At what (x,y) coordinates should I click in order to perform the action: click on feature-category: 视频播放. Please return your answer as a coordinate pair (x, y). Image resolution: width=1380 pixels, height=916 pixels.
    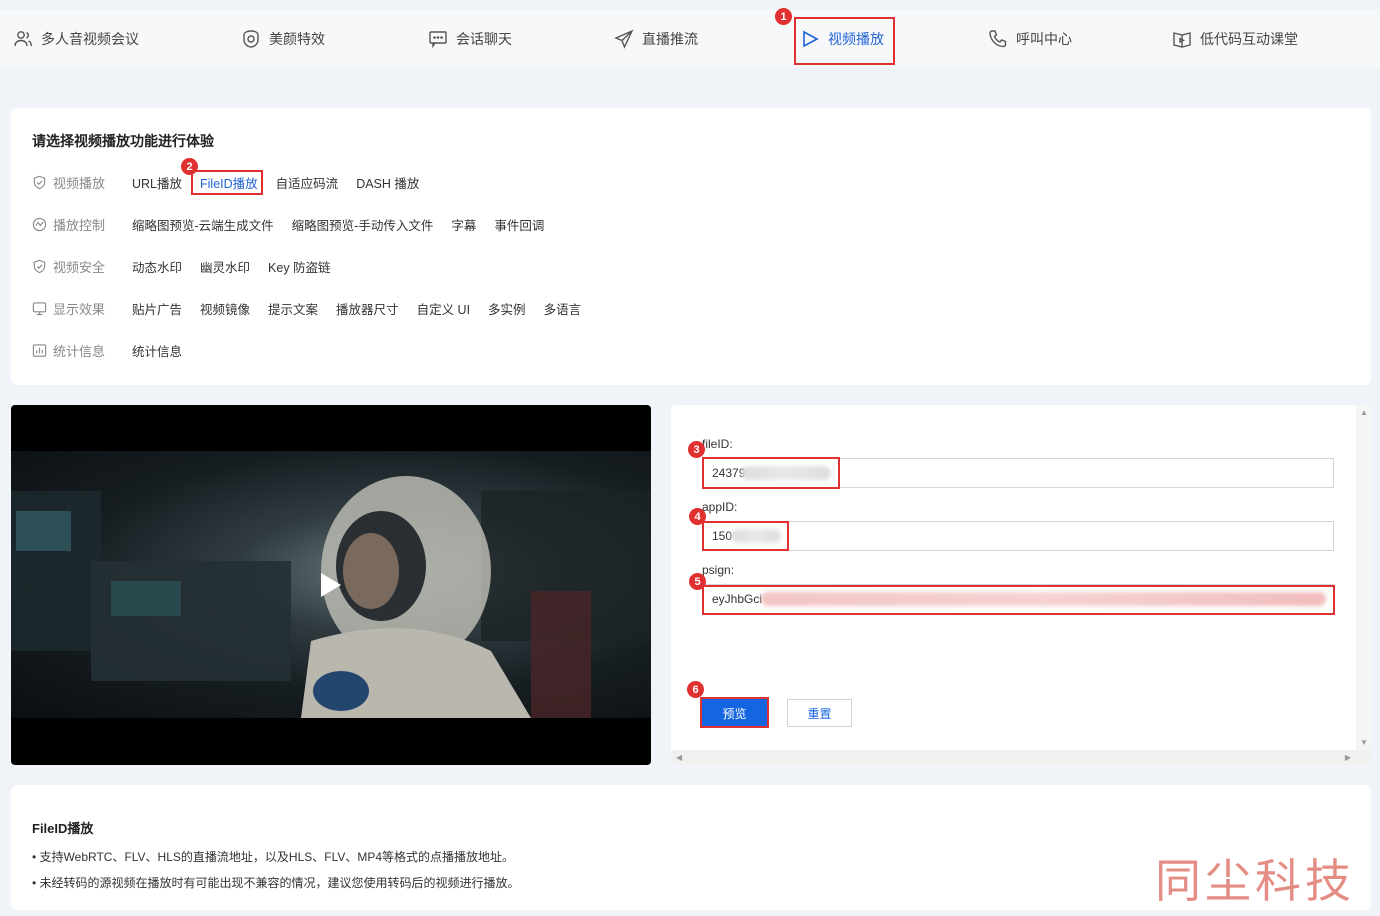
    Looking at the image, I should click on (82, 182).